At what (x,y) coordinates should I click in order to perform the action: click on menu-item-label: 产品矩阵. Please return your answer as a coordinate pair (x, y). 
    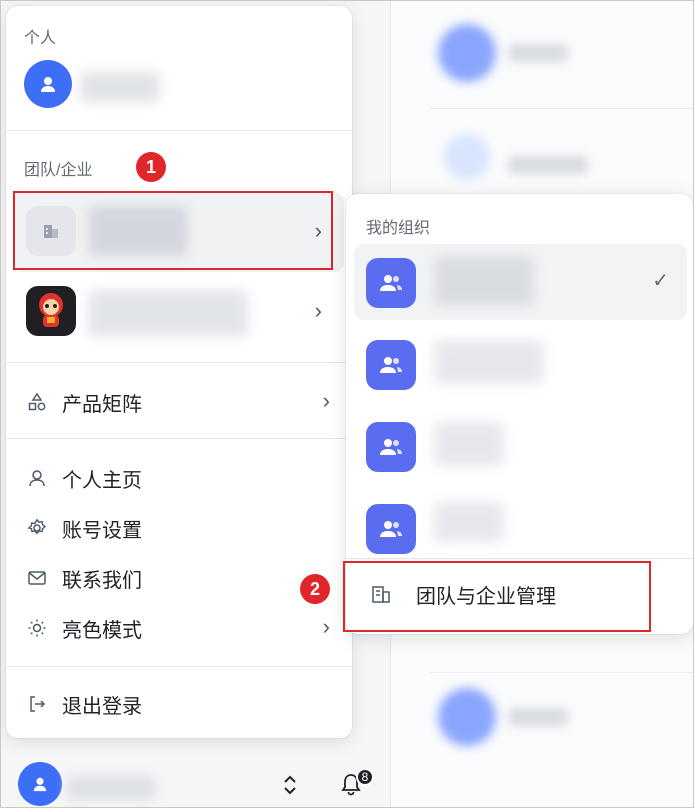
    Looking at the image, I should click on (102, 404).